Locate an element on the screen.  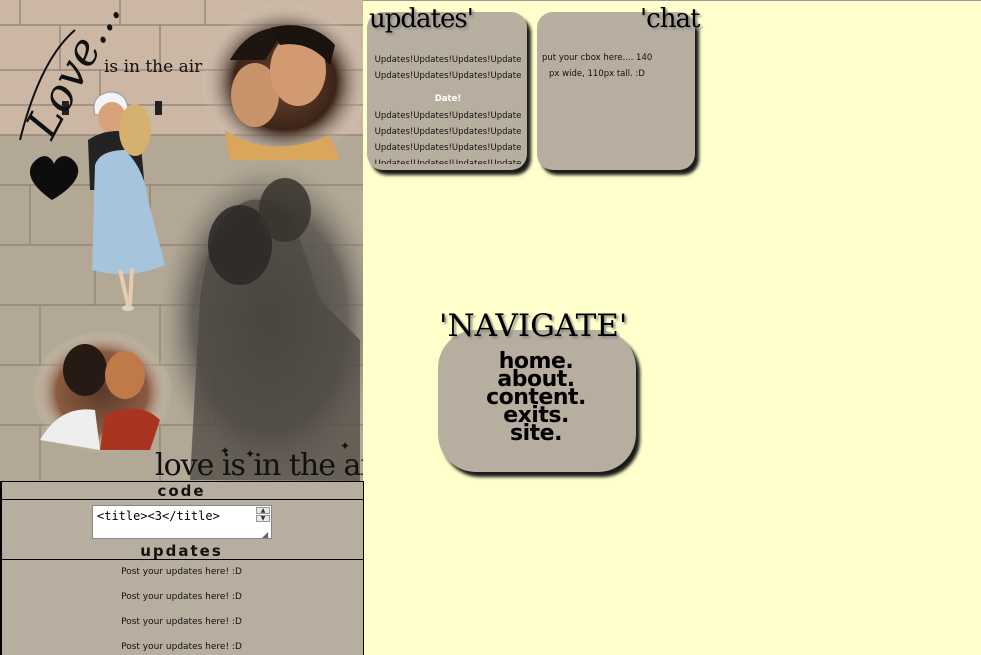
tagline-bottom-text: love is in the air is located at coordinates (259, 464).